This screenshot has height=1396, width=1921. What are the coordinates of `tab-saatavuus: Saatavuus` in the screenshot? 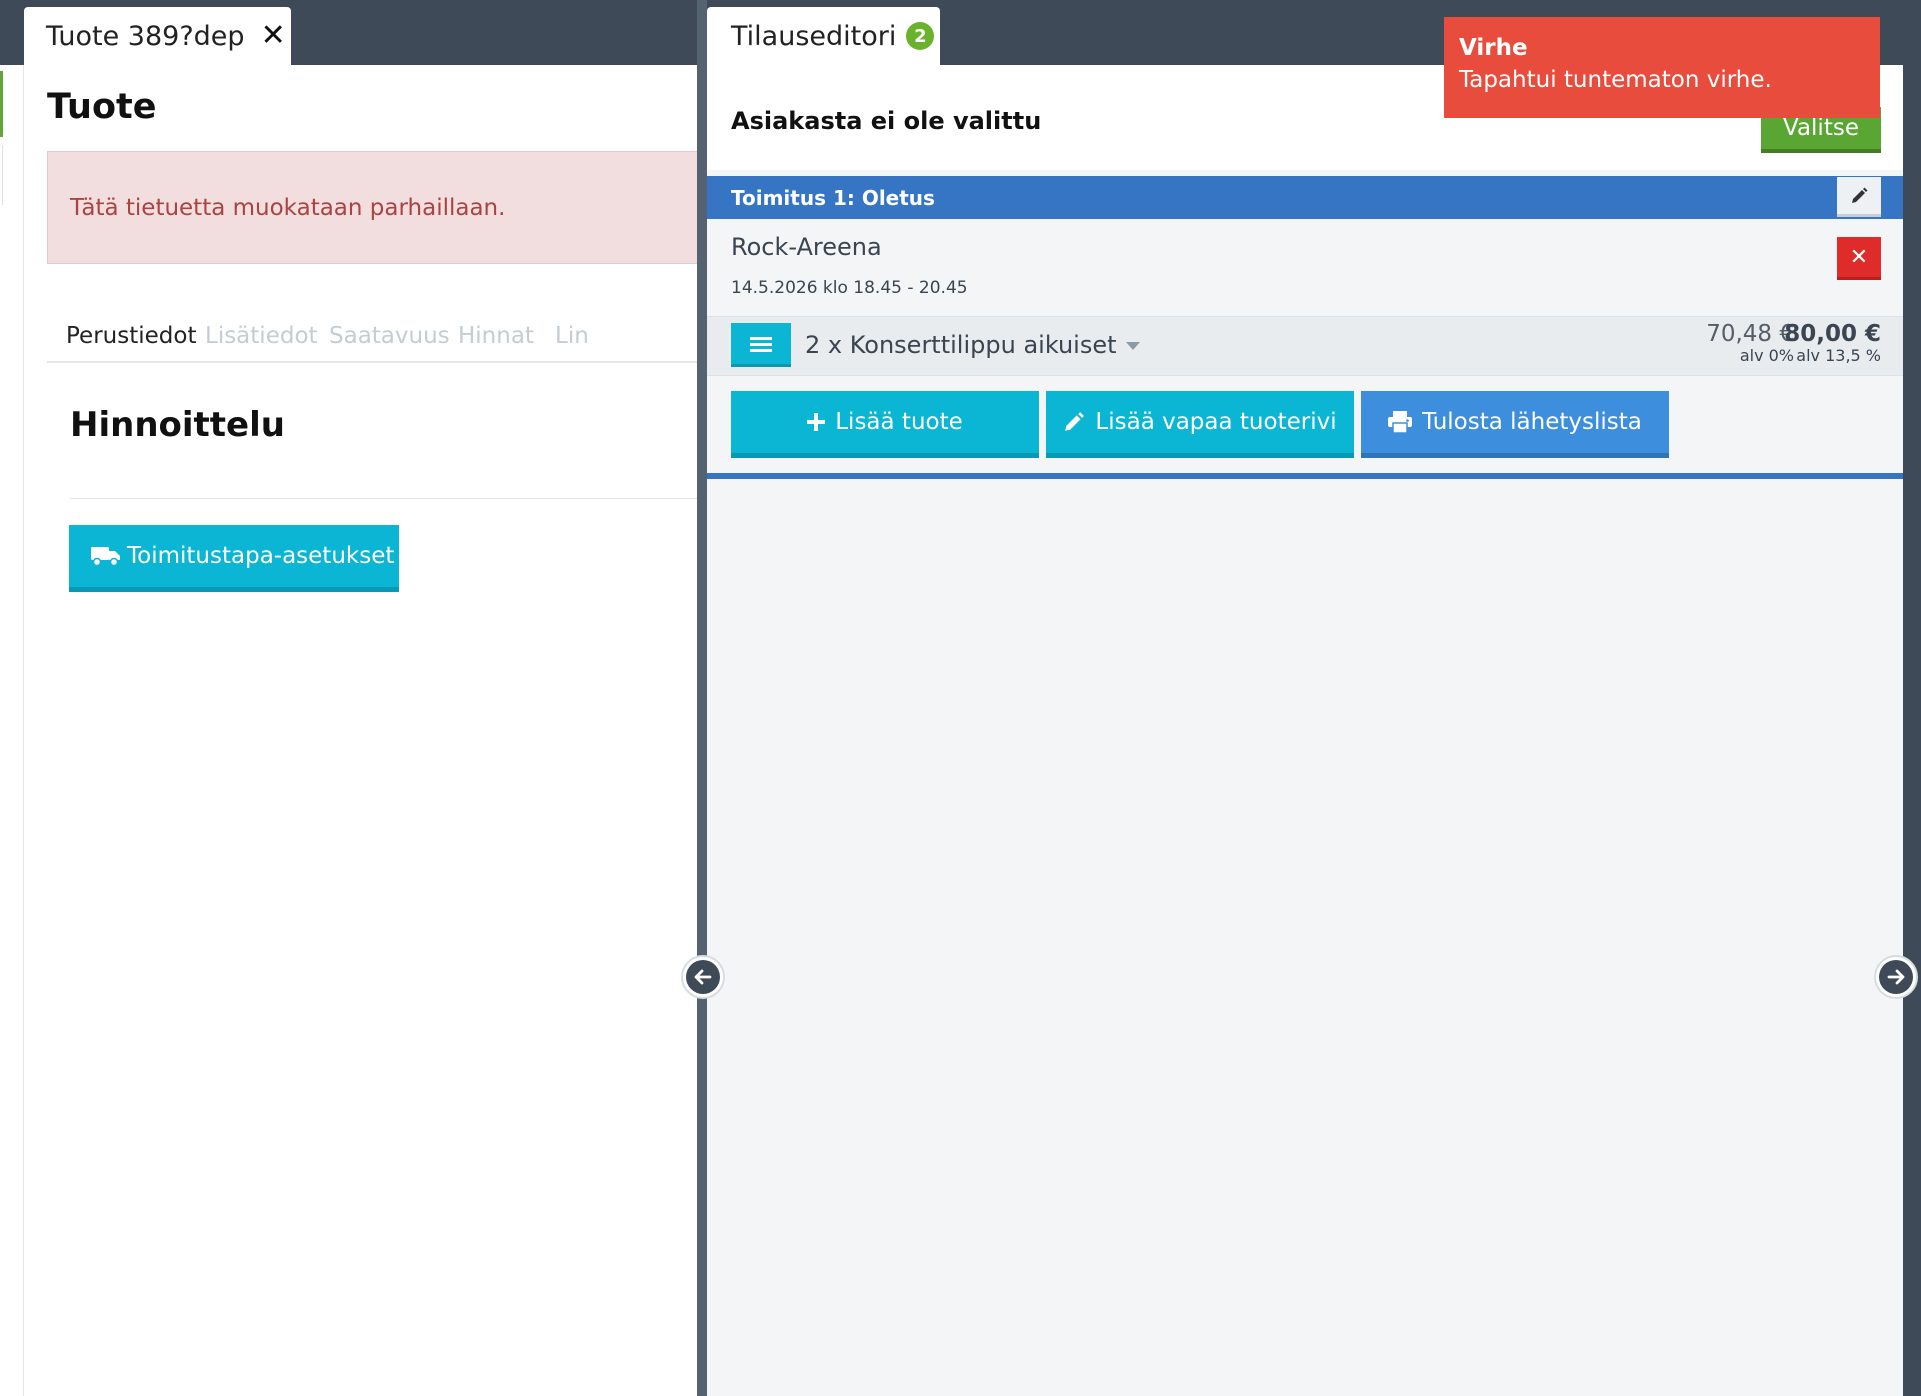 It's located at (389, 336).